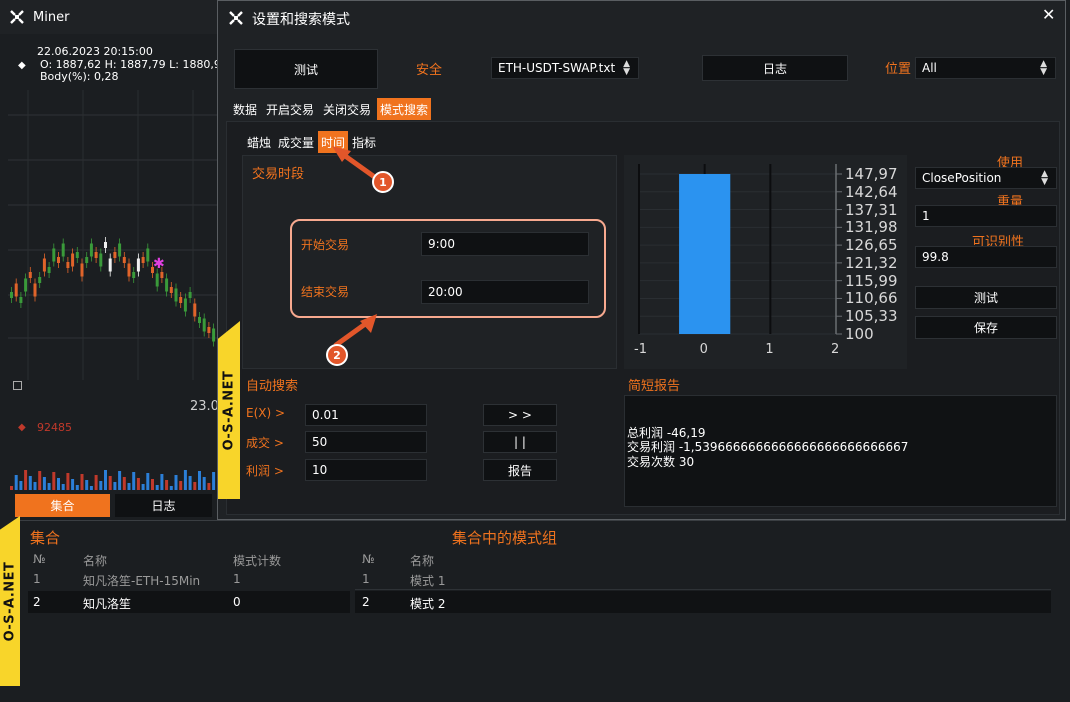 Image resolution: width=1070 pixels, height=702 pixels. I want to click on osa-watermark-text: O-S-A.NET, so click(10, 601).